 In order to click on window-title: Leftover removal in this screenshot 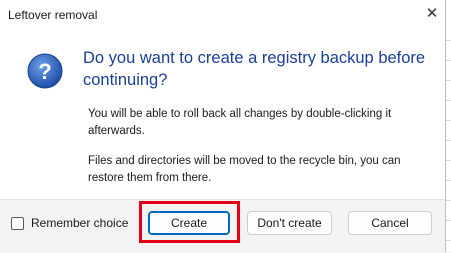, I will do `click(53, 15)`.